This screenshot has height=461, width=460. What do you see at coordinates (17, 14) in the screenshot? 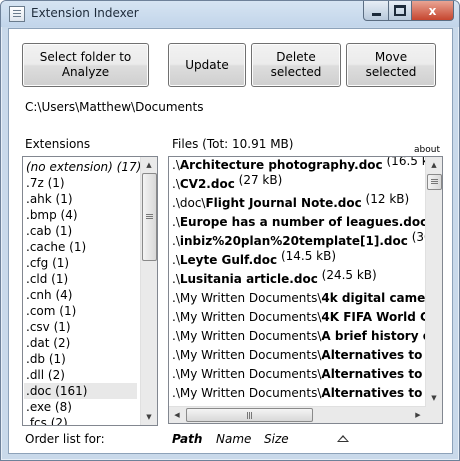
I see `app-icon` at bounding box center [17, 14].